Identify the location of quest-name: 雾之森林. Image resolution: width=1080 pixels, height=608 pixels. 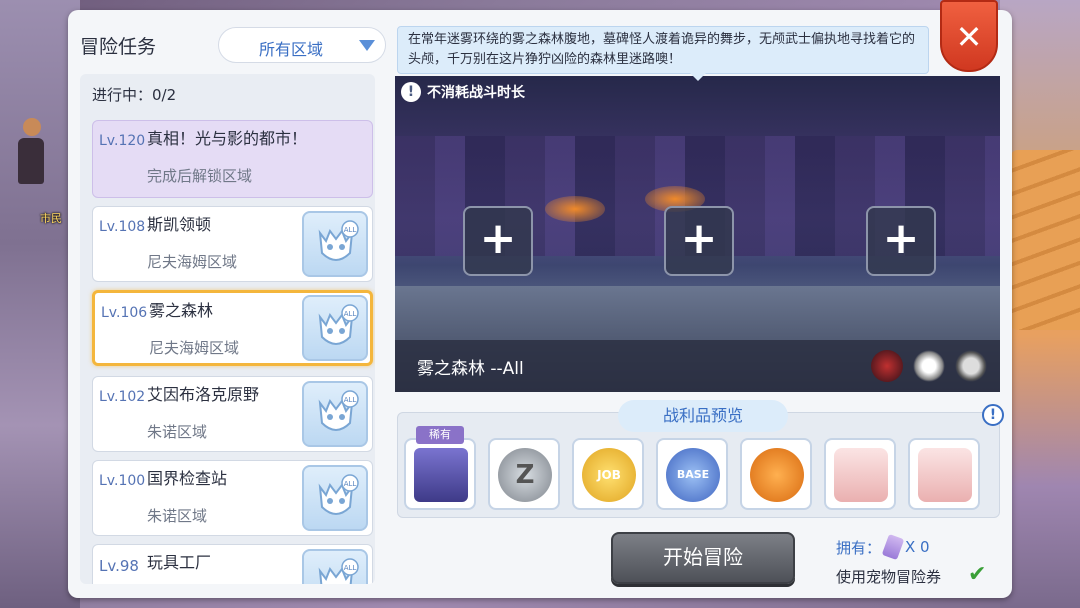
(181, 310).